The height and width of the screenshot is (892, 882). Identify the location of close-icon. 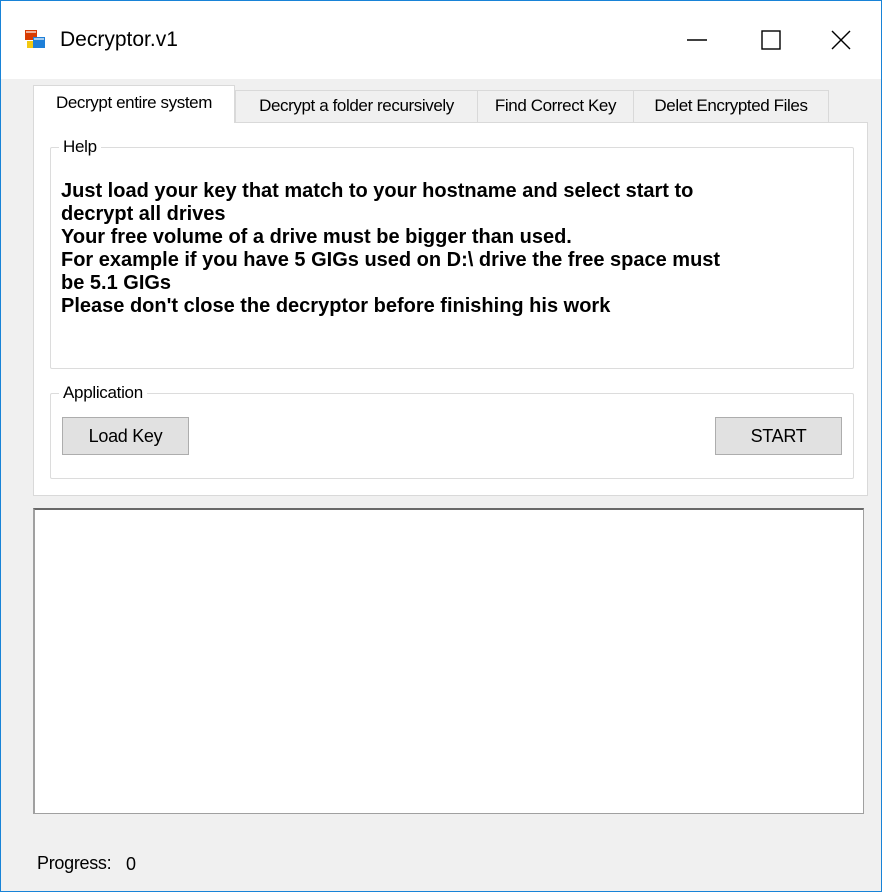
(841, 40).